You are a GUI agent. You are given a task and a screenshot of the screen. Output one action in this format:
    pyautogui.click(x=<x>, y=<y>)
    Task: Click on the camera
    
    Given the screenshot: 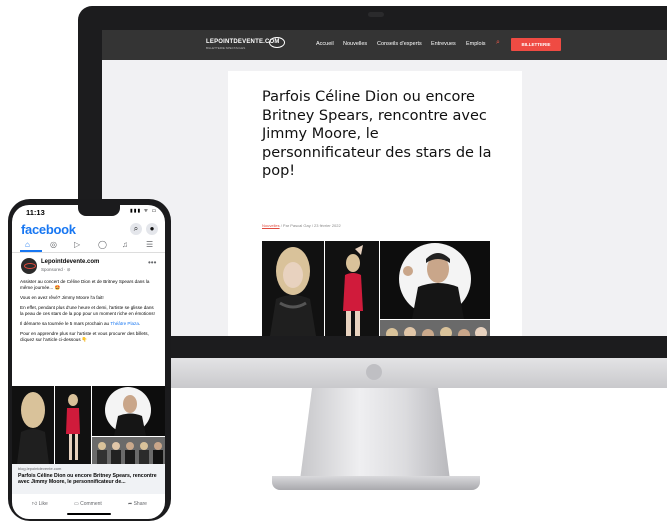 What is the action you would take?
    pyautogui.click(x=376, y=14)
    